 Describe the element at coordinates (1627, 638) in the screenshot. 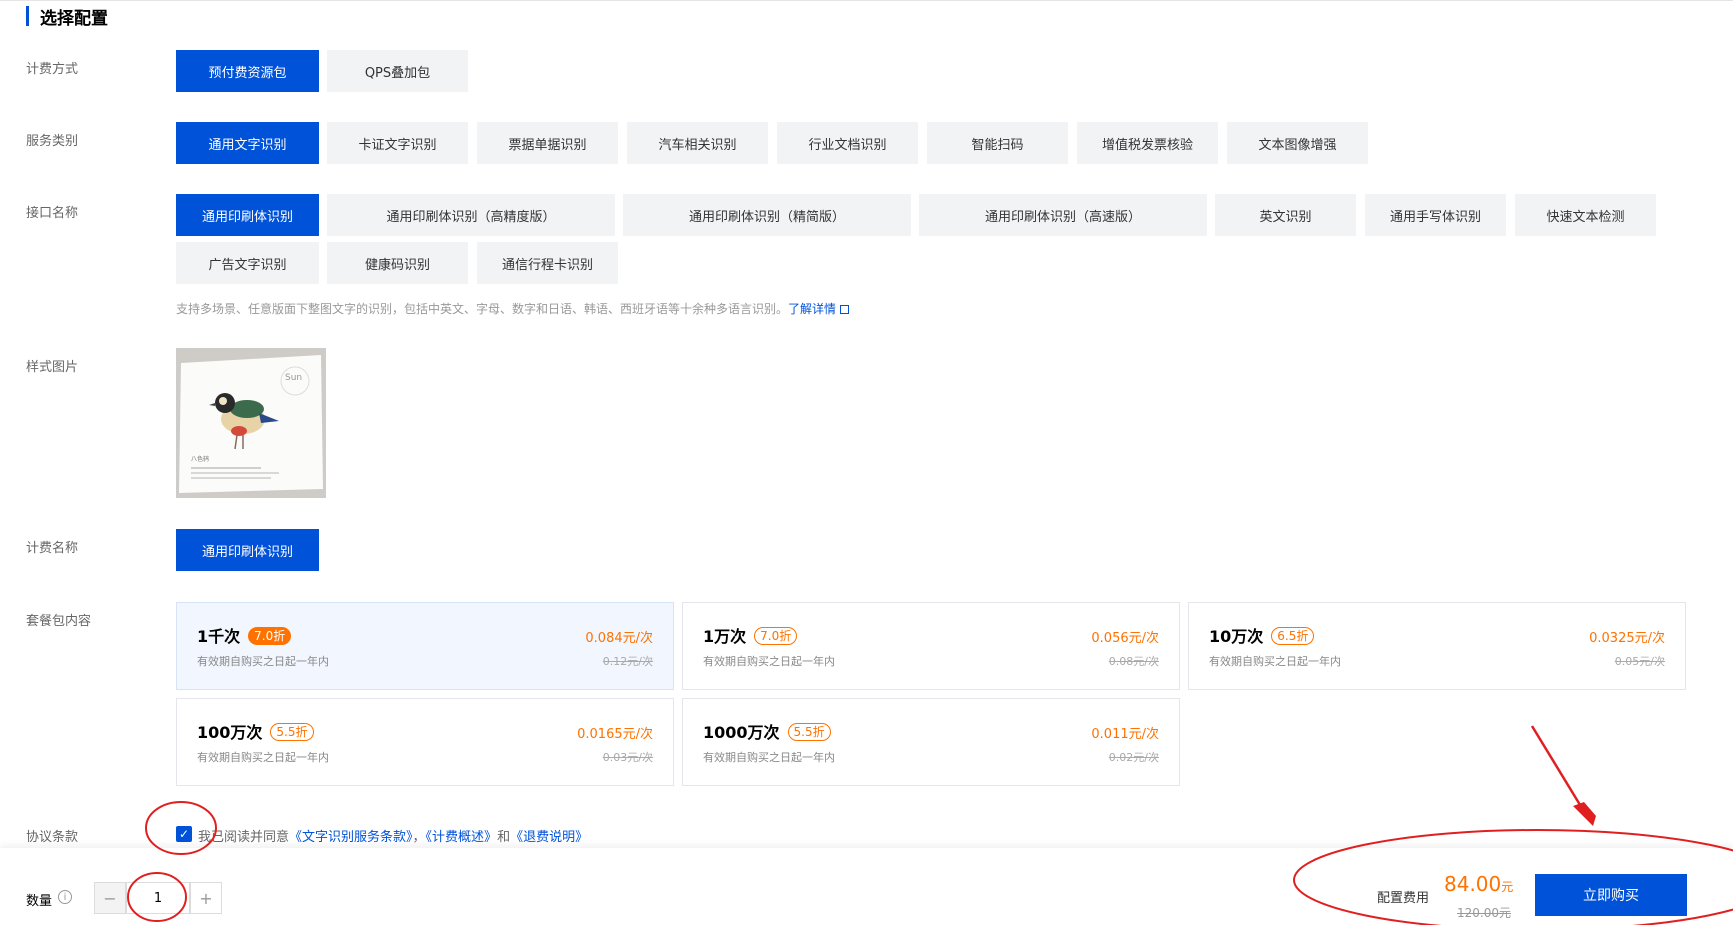

I see `package-price: 0.0325元/次` at that location.